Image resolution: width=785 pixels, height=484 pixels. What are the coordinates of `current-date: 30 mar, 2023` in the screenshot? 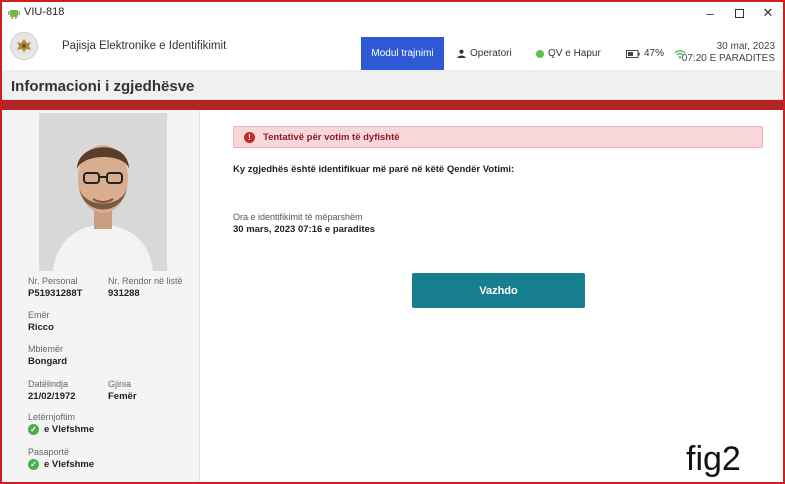 It's located at (745, 46).